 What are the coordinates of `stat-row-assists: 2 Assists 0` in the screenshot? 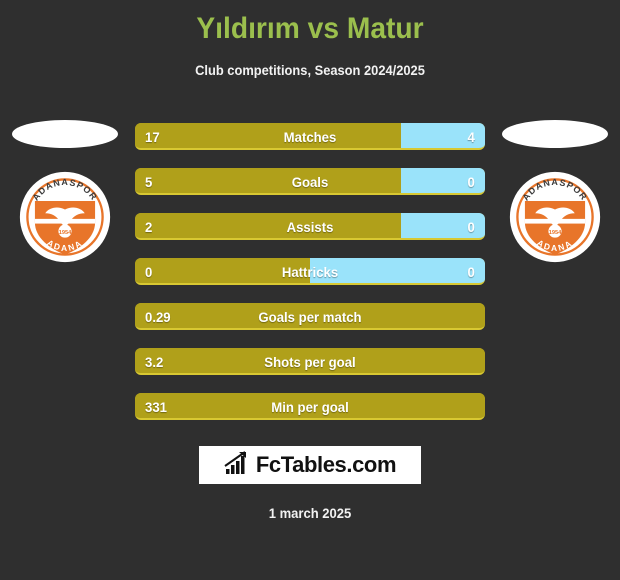 It's located at (310, 226).